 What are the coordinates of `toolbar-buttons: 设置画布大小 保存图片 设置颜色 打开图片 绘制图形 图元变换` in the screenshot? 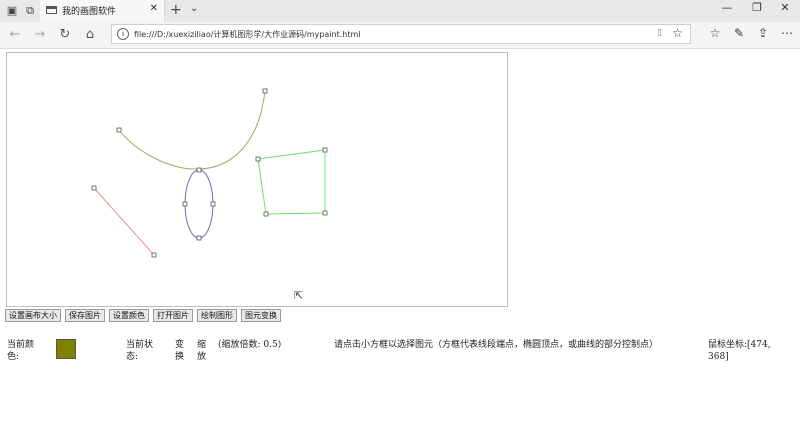 It's located at (145, 315).